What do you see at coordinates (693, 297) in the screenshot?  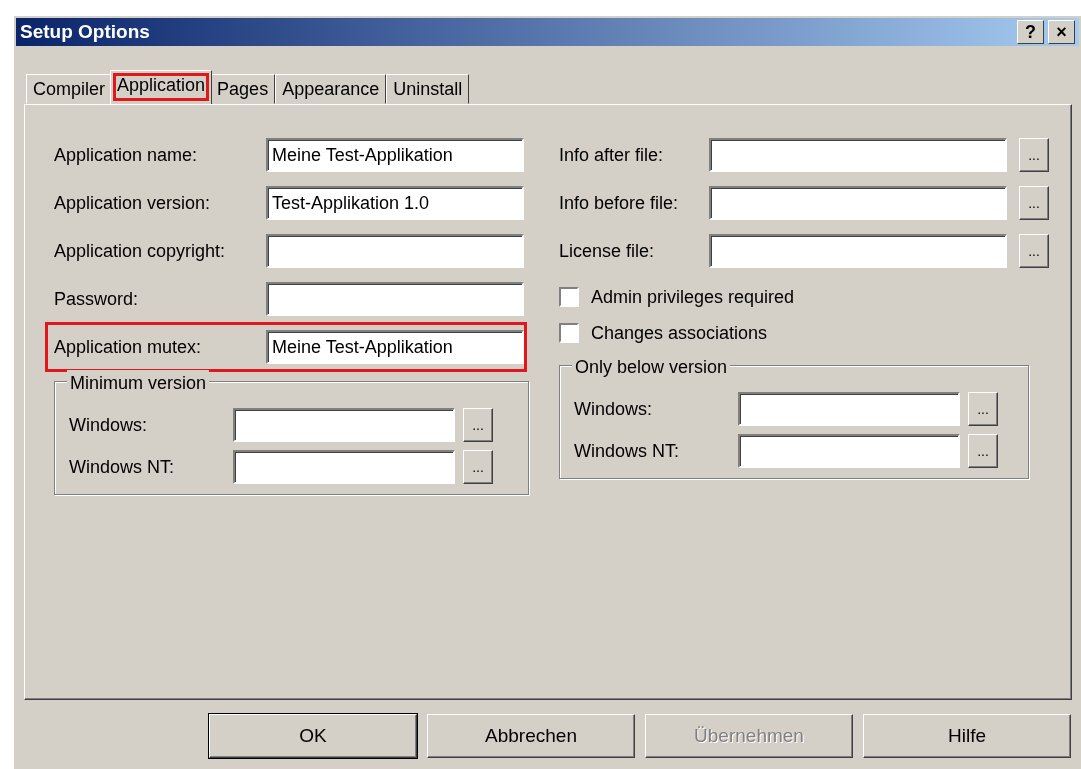 I see `checkbox-label: Admin privileges required` at bounding box center [693, 297].